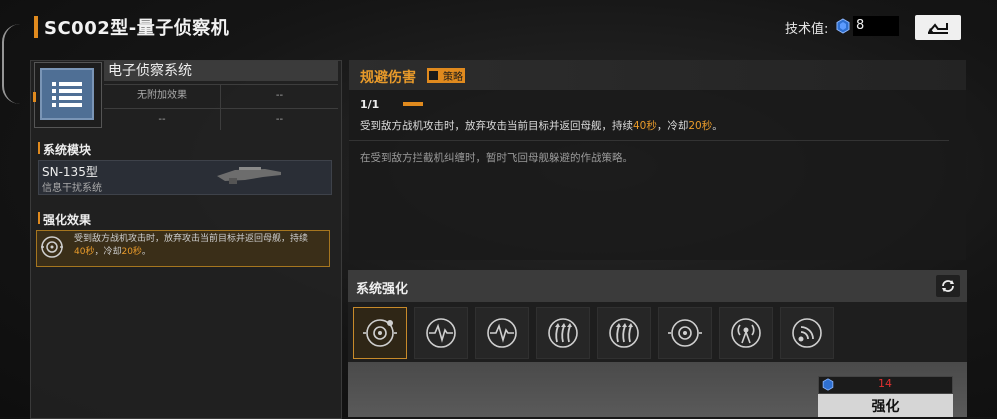 This screenshot has height=419, width=997. Describe the element at coordinates (496, 158) in the screenshot. I see `skill-lore: 在受到敌方拦截机纠缠时，暂时飞回母舰躲避的作战策略。` at that location.